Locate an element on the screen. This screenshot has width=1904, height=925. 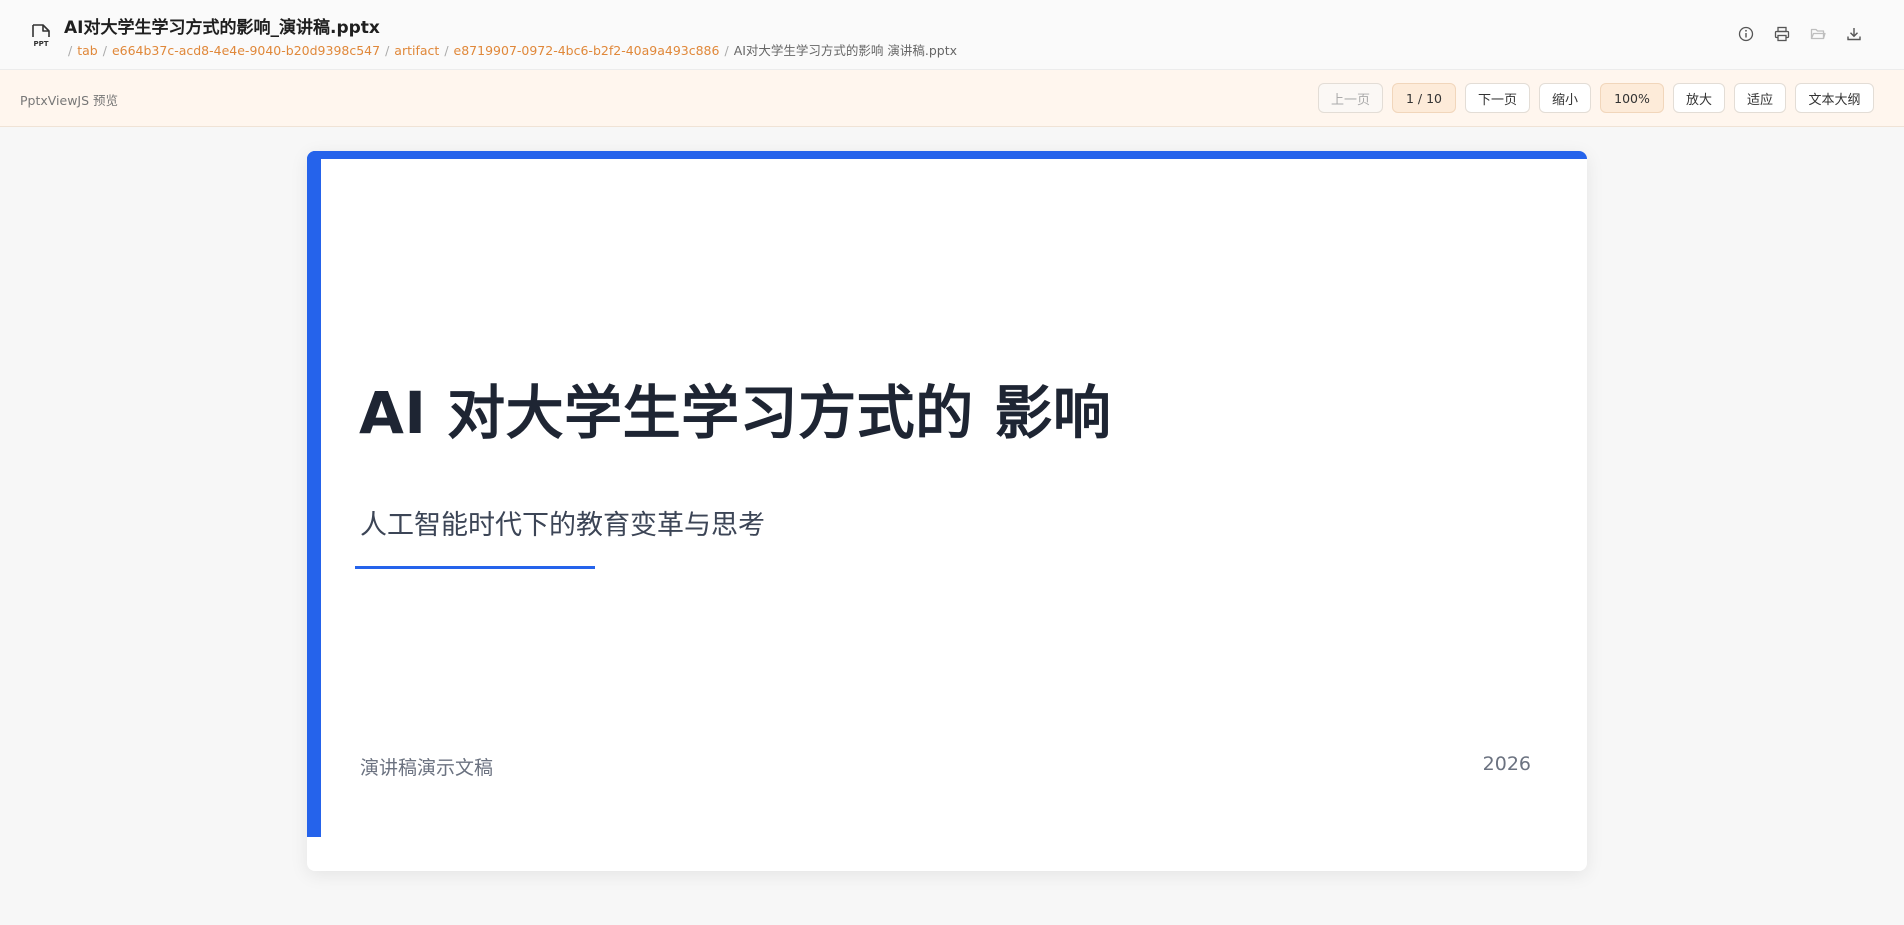
slide-top-accent-bar is located at coordinates (947, 155).